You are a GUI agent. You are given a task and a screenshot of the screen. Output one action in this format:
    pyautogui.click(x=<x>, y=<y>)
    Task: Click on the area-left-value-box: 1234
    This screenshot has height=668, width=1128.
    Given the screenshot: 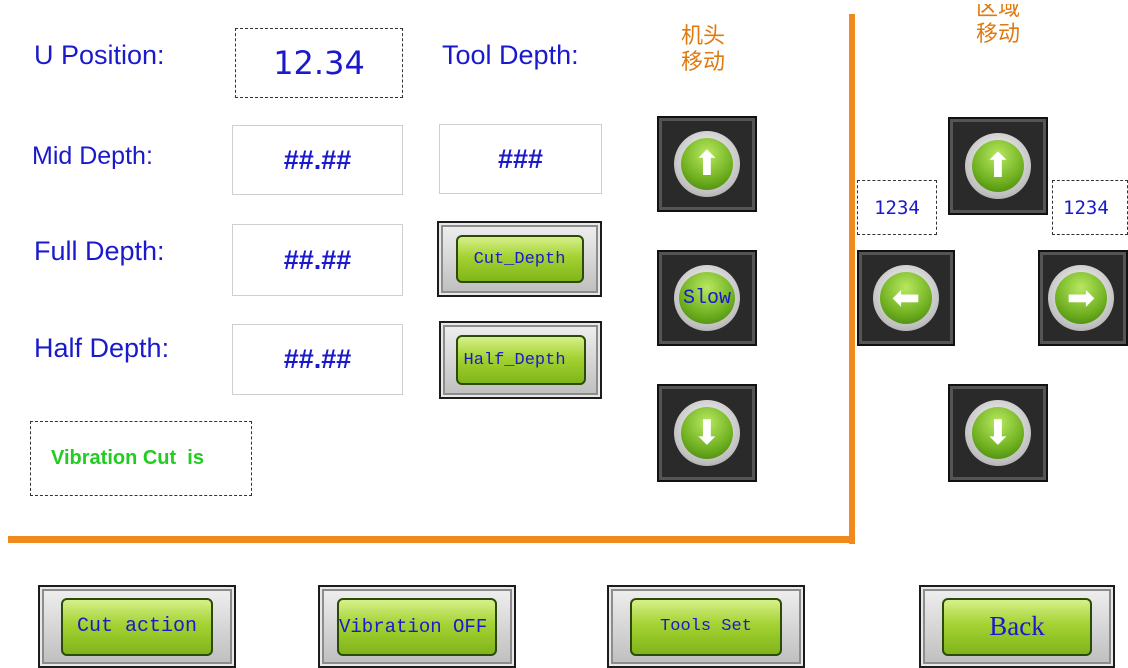 What is the action you would take?
    pyautogui.click(x=897, y=207)
    